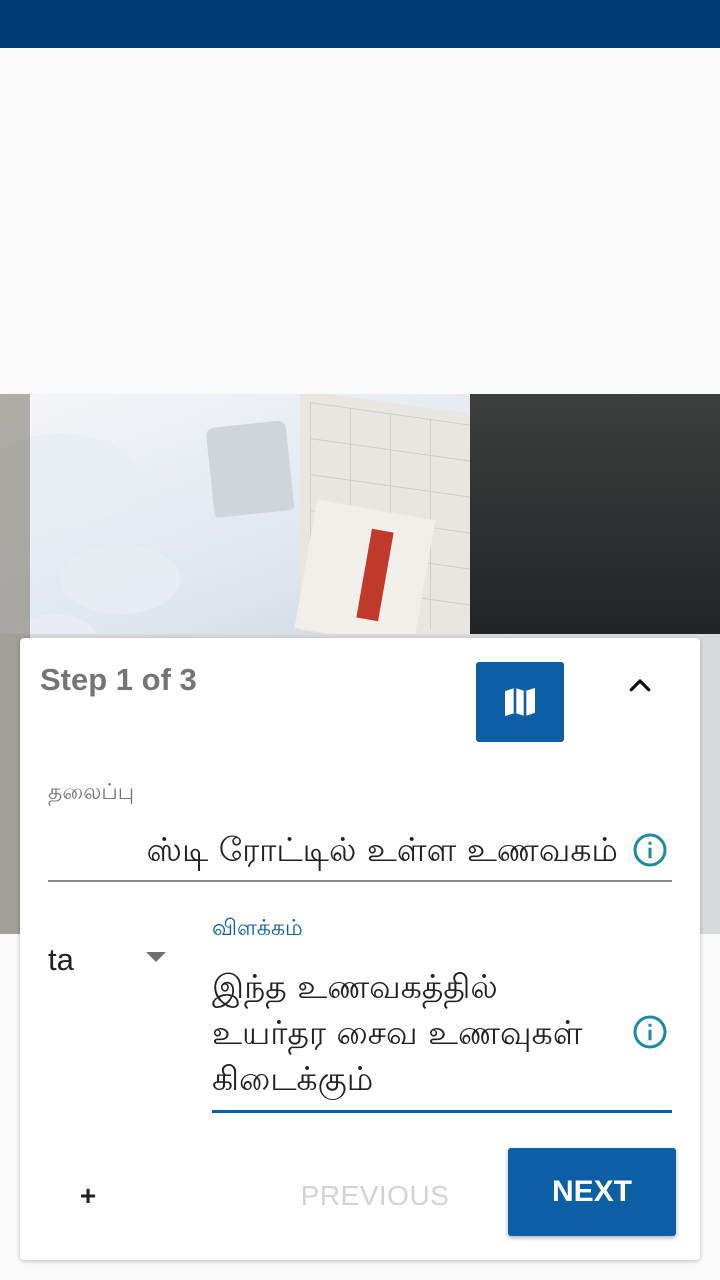 This screenshot has width=720, height=1280. Describe the element at coordinates (250, 469) in the screenshot. I see `photo-tower` at that location.